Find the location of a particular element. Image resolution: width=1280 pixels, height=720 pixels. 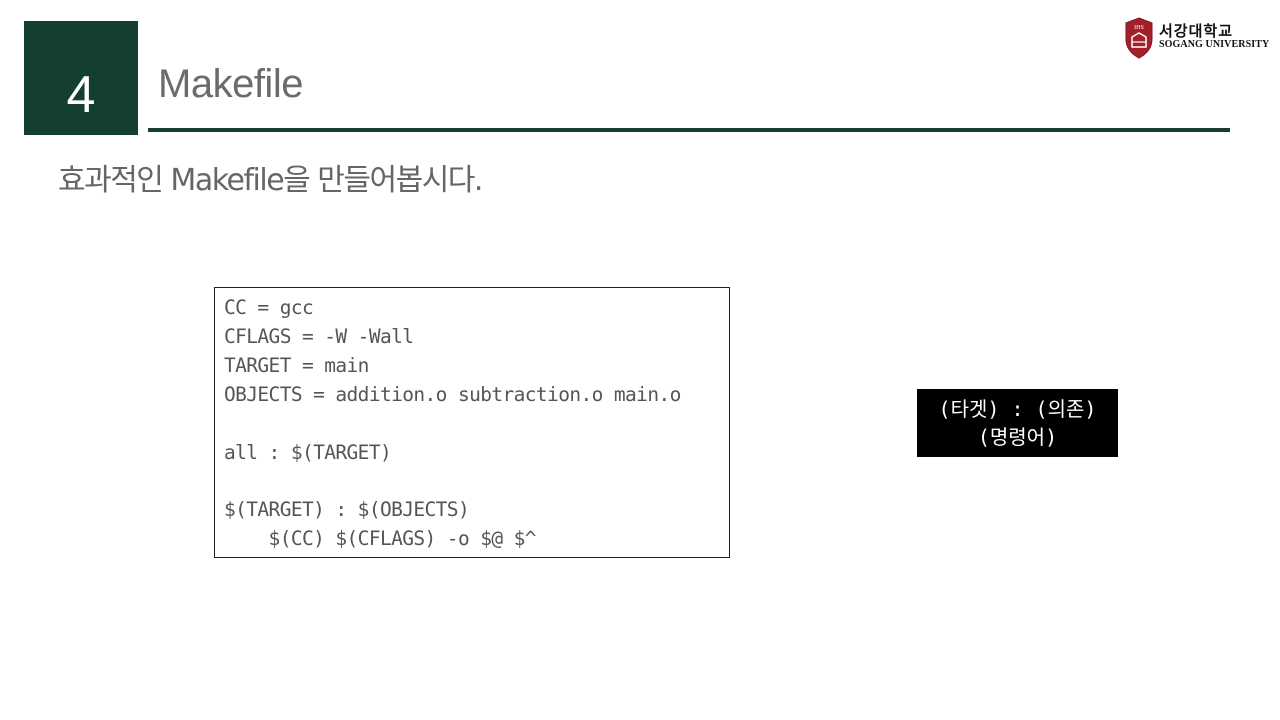

code-line: $(TARGET) : $(OBJECTS) is located at coordinates (347, 510).